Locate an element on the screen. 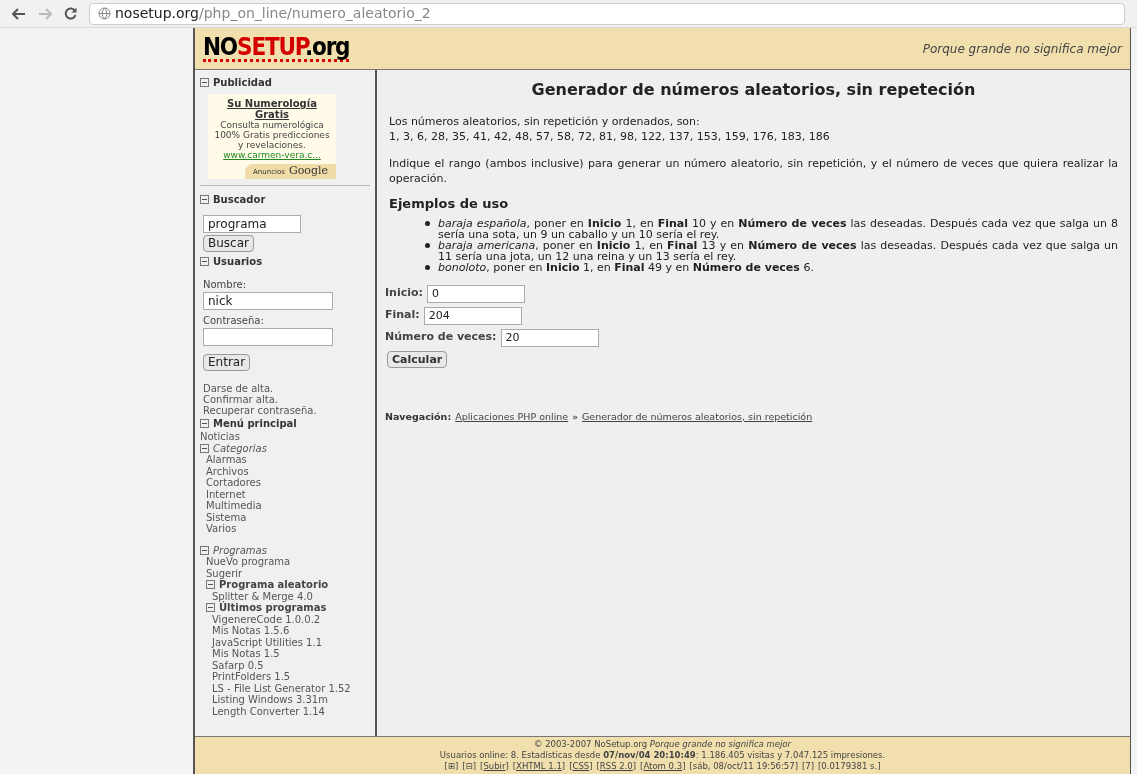 Image resolution: width=1137 pixels, height=774 pixels. menu-link: Mis Notas 1.5 is located at coordinates (291, 654).